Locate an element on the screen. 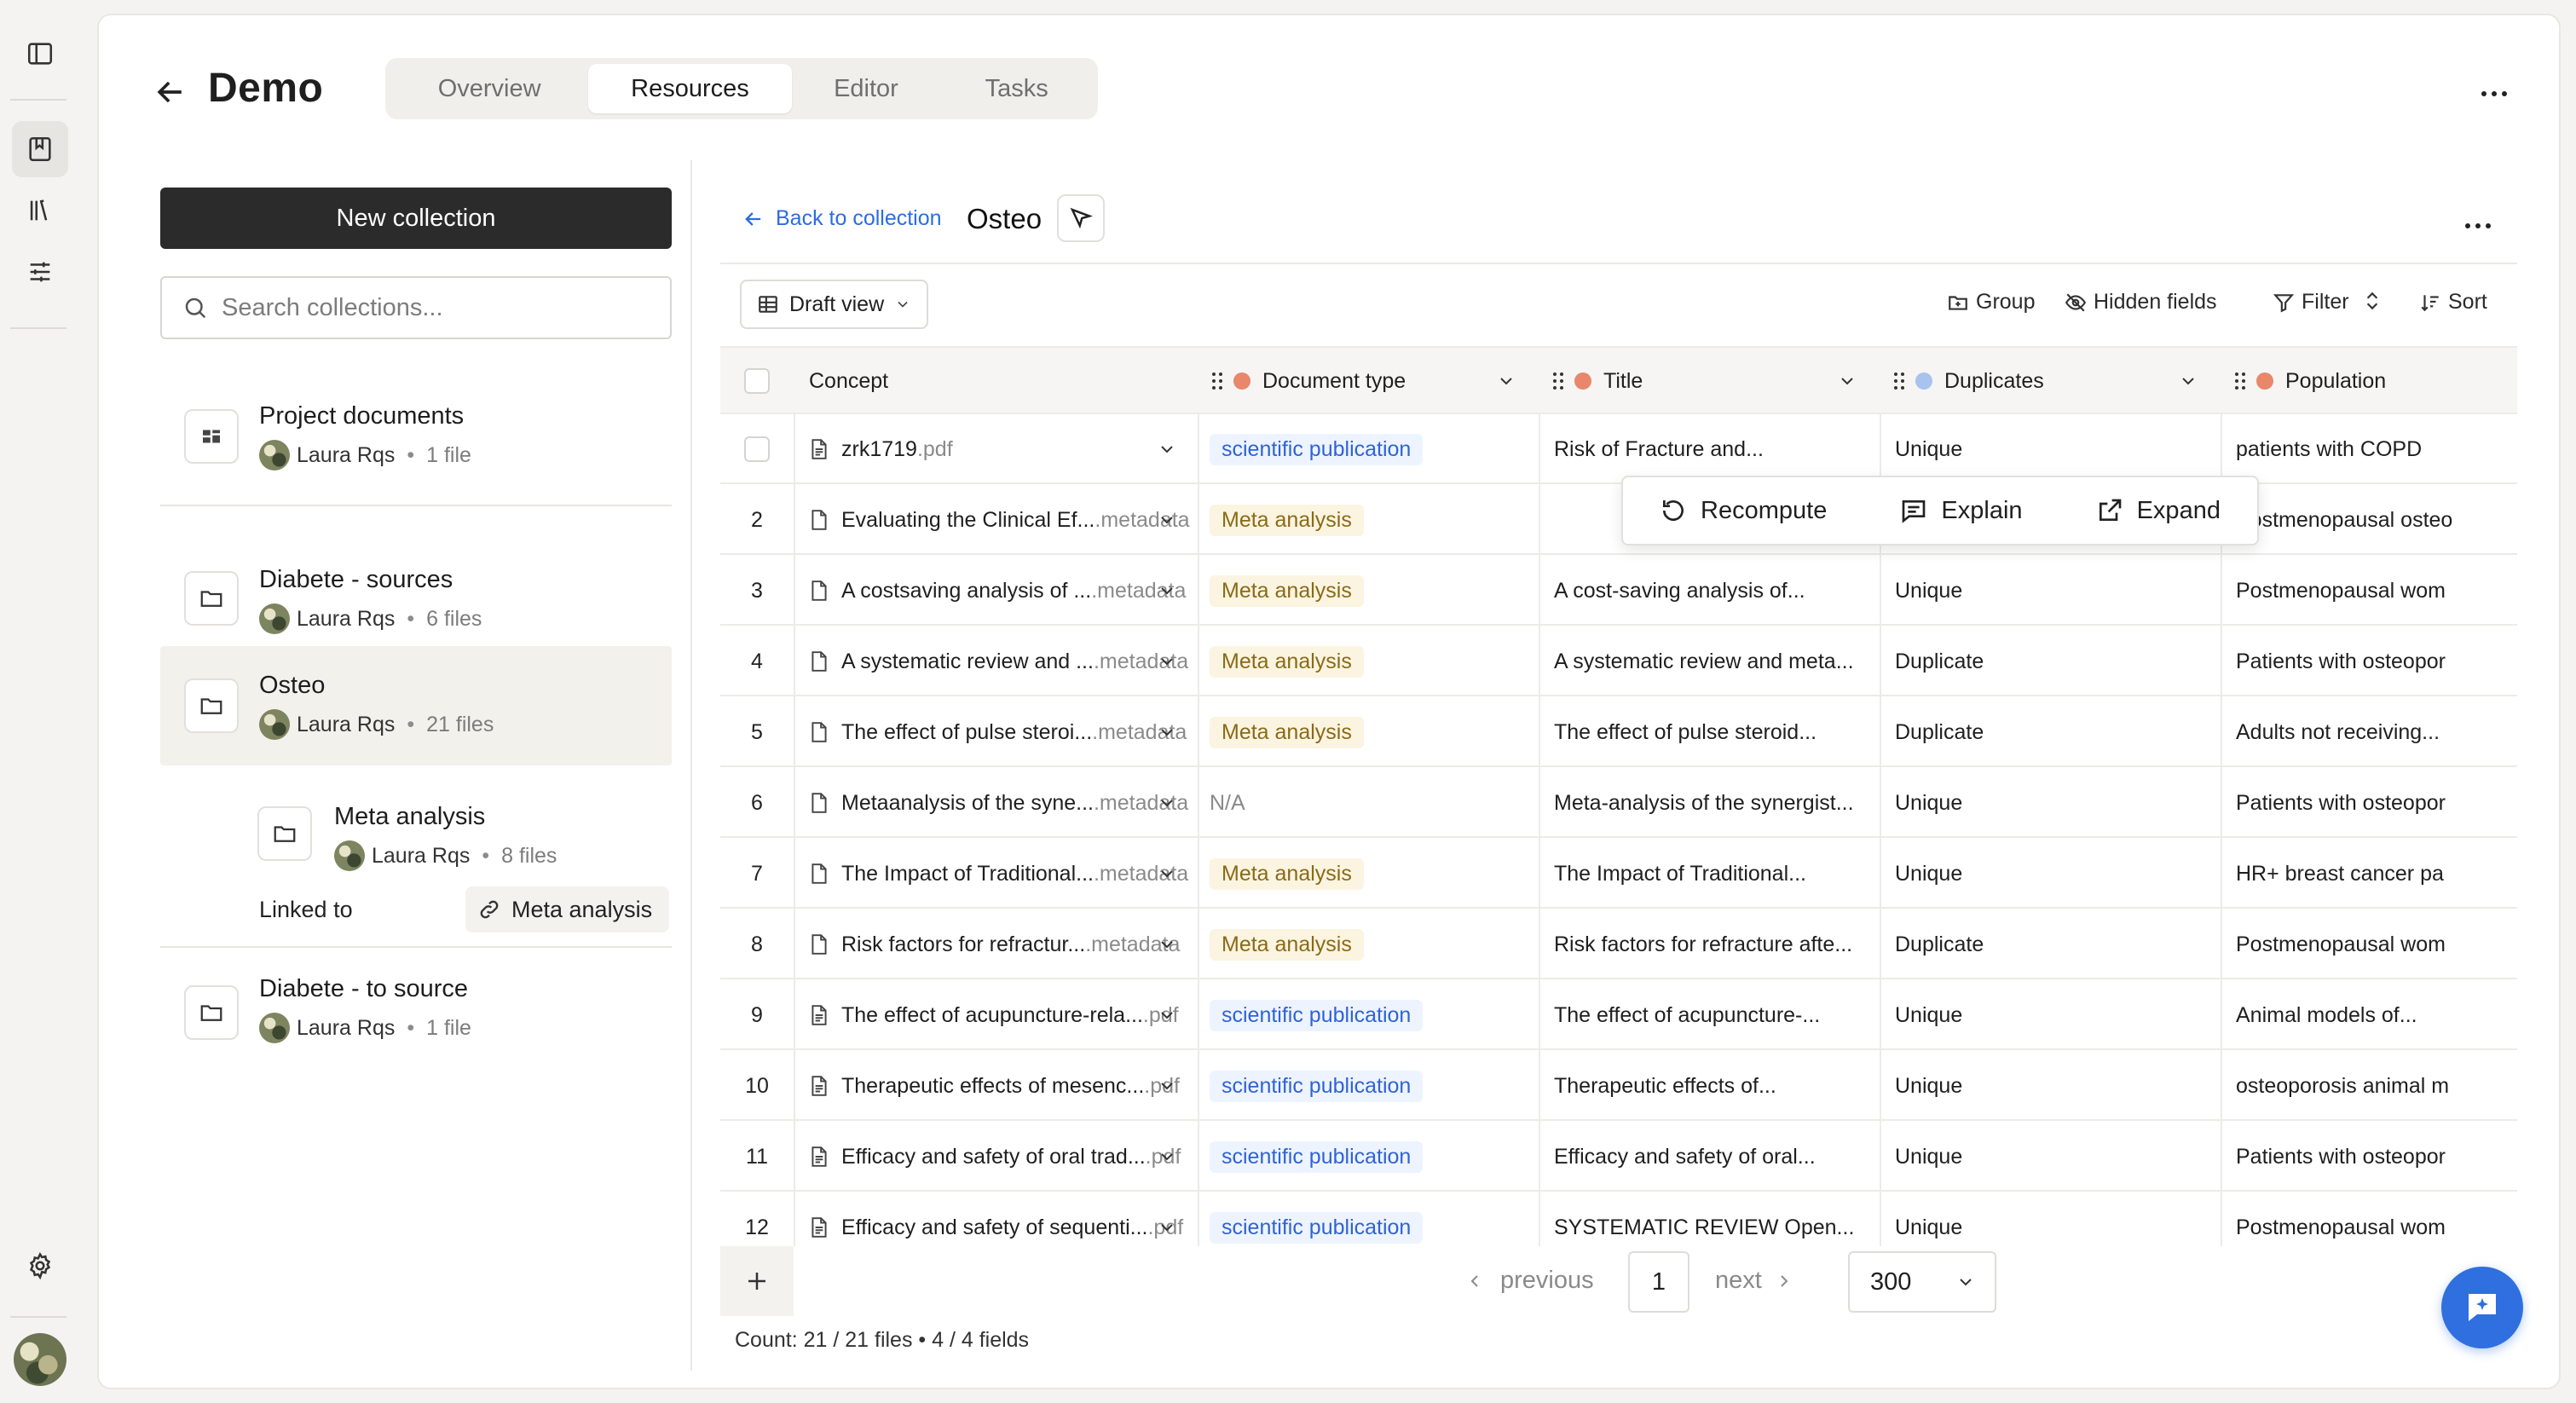 Image resolution: width=2576 pixels, height=1403 pixels. tab-tasks: Tasks is located at coordinates (1016, 89).